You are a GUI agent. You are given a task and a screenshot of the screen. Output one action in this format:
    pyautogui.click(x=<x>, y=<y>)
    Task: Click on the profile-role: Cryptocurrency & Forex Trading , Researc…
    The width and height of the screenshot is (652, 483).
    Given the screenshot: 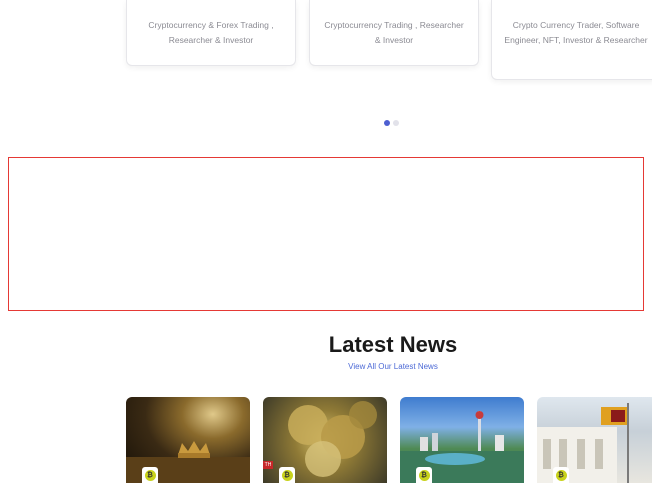 What is the action you would take?
    pyautogui.click(x=211, y=32)
    